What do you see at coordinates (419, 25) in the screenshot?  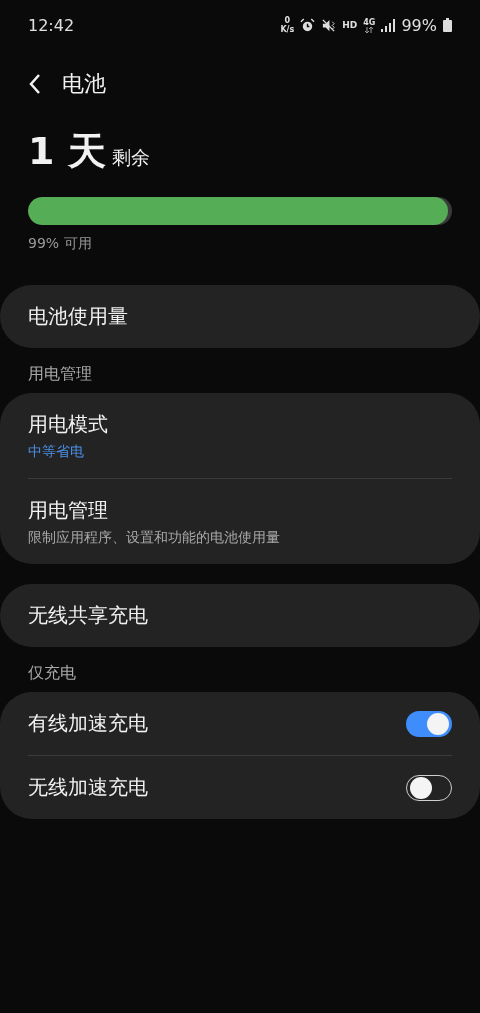 I see `battery-percent: 99%` at bounding box center [419, 25].